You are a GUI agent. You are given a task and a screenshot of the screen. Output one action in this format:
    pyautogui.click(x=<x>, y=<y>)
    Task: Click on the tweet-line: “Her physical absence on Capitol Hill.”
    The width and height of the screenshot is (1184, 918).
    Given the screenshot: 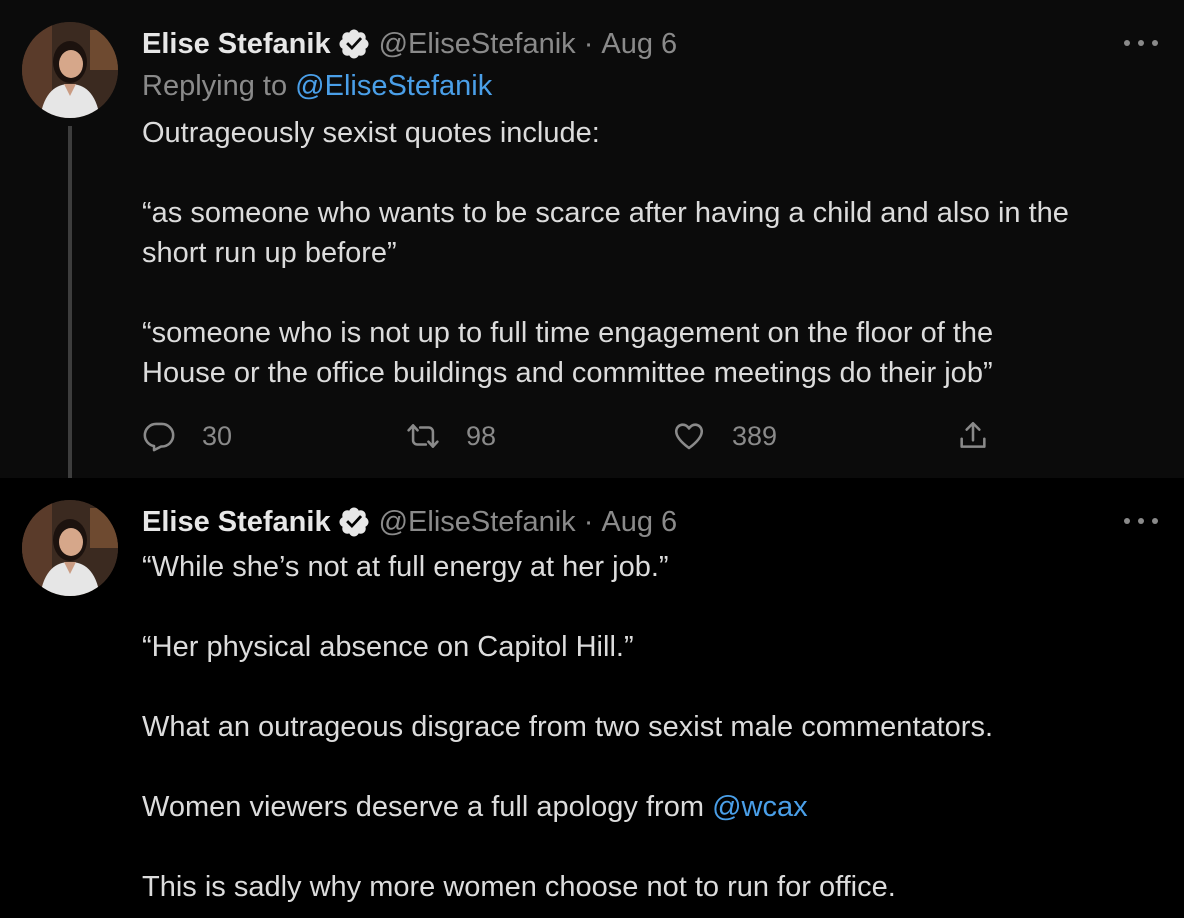 What is the action you would take?
    pyautogui.click(x=388, y=647)
    